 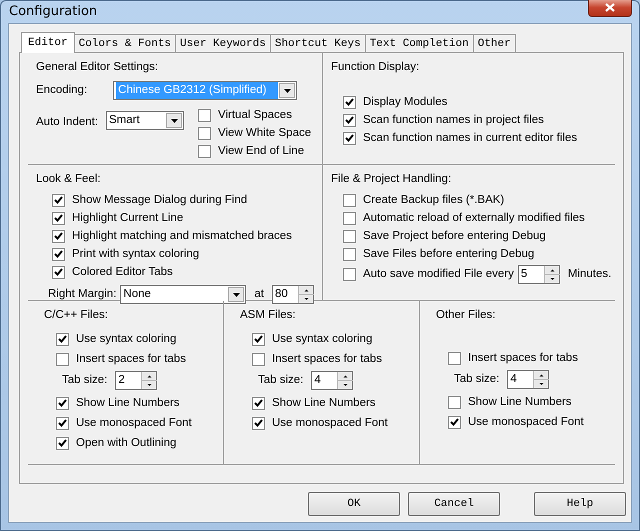 What do you see at coordinates (281, 294) in the screenshot?
I see `spin-value: 80` at bounding box center [281, 294].